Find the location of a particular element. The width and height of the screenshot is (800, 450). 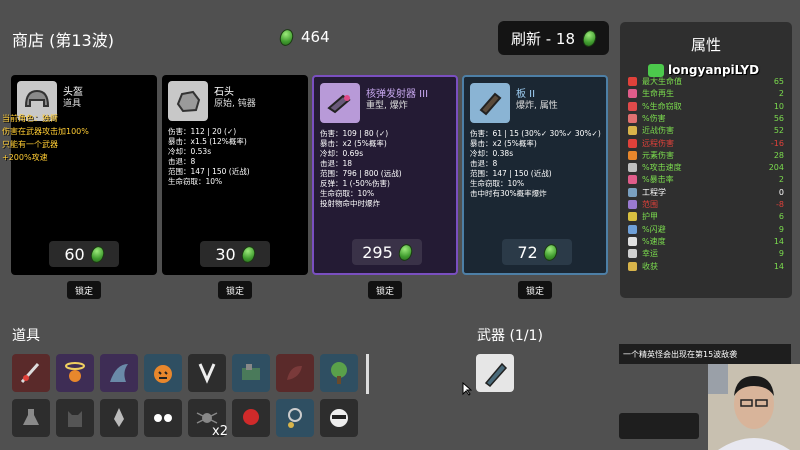

danmaku-line: +200%攻速 is located at coordinates (25, 157).